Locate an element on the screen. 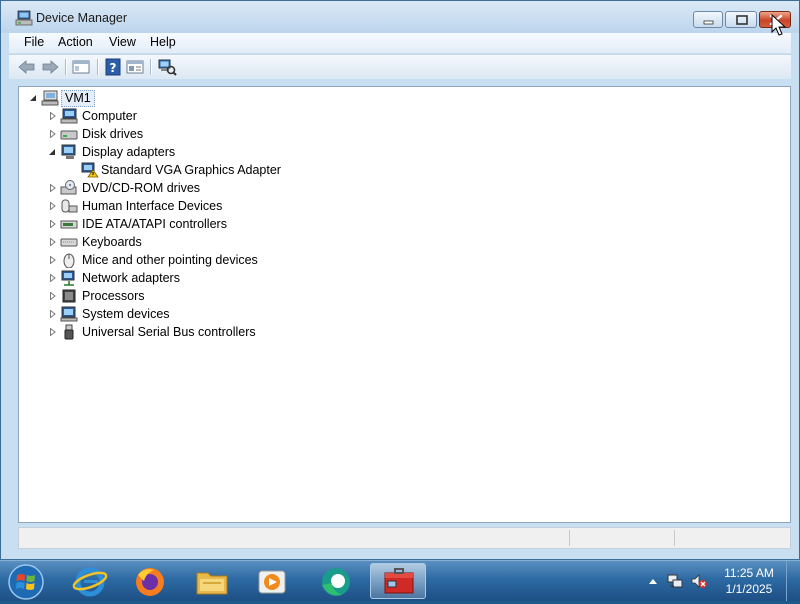 Image resolution: width=800 pixels, height=604 pixels. tree-child-item: Standard VGA Graphics Adapter is located at coordinates (199, 170).